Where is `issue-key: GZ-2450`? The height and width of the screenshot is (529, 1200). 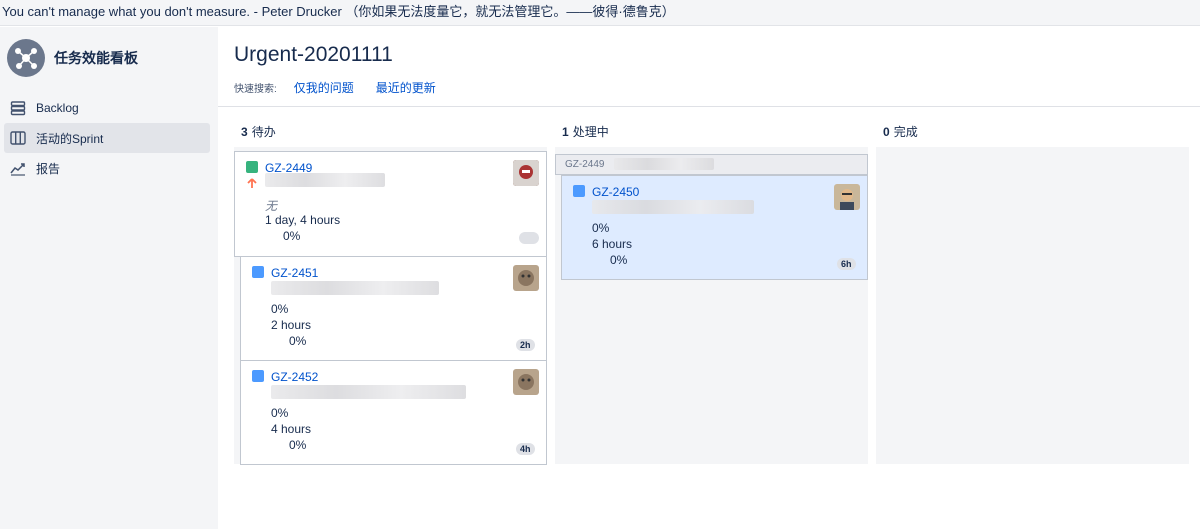
issue-key: GZ-2450 is located at coordinates (615, 192).